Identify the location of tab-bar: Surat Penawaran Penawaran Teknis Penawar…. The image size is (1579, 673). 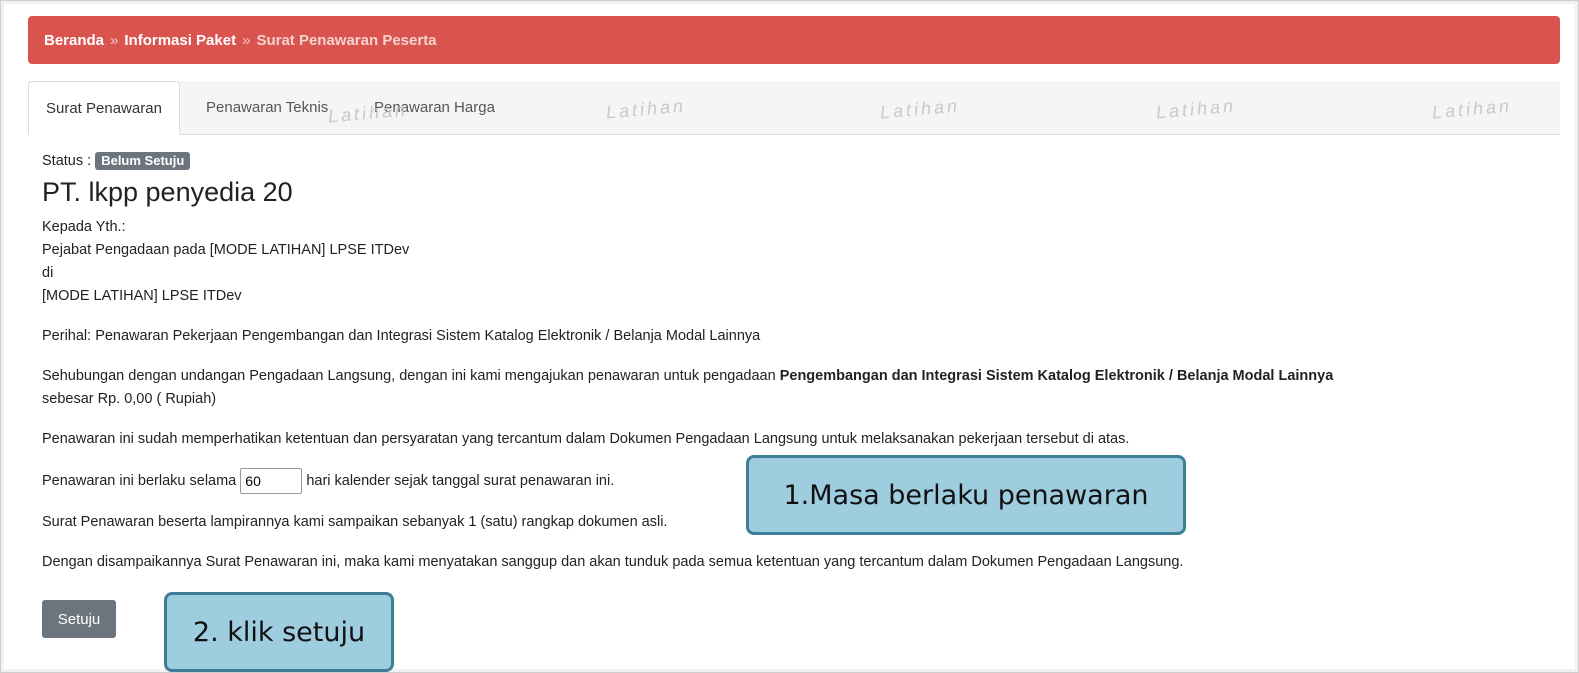
(794, 108).